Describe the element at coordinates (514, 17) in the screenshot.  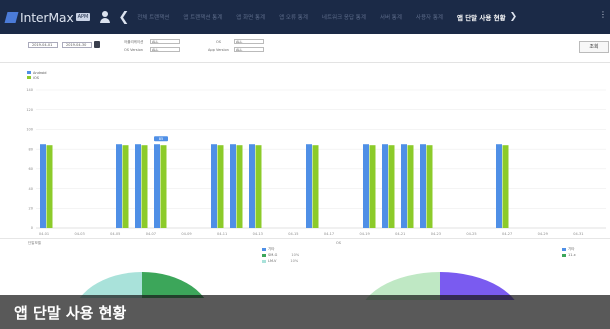
I see `nav-next-chevron-icon: ❯` at that location.